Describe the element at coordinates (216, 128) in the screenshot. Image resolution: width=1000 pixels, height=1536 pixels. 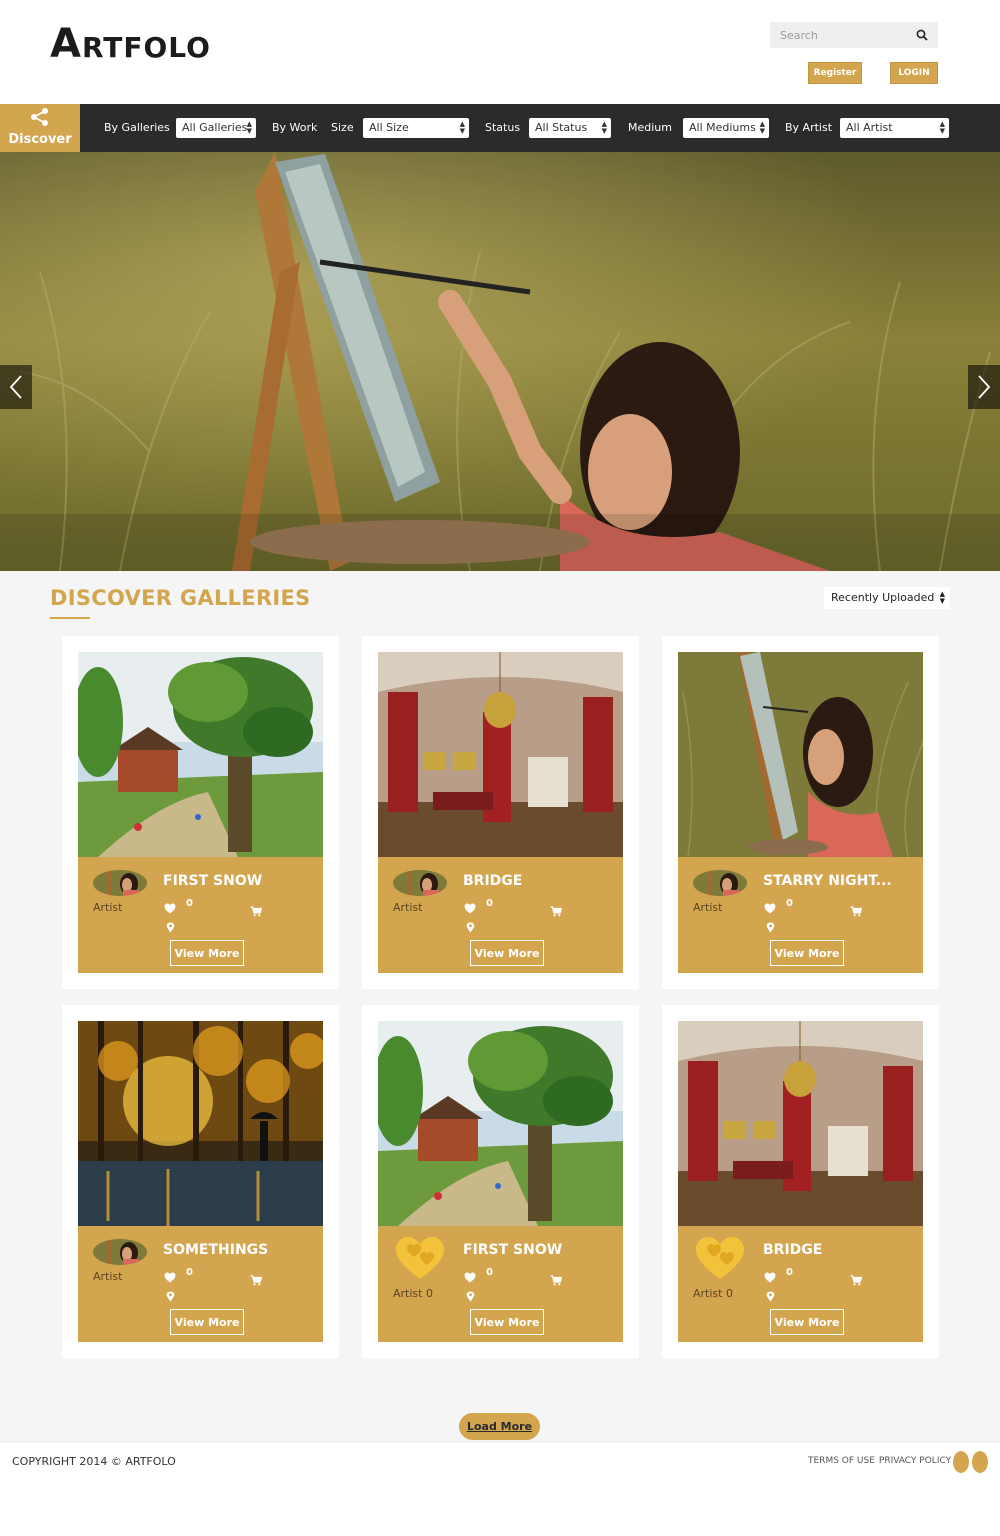
I see `galleries-select: All Galleries ▲ ▼` at that location.